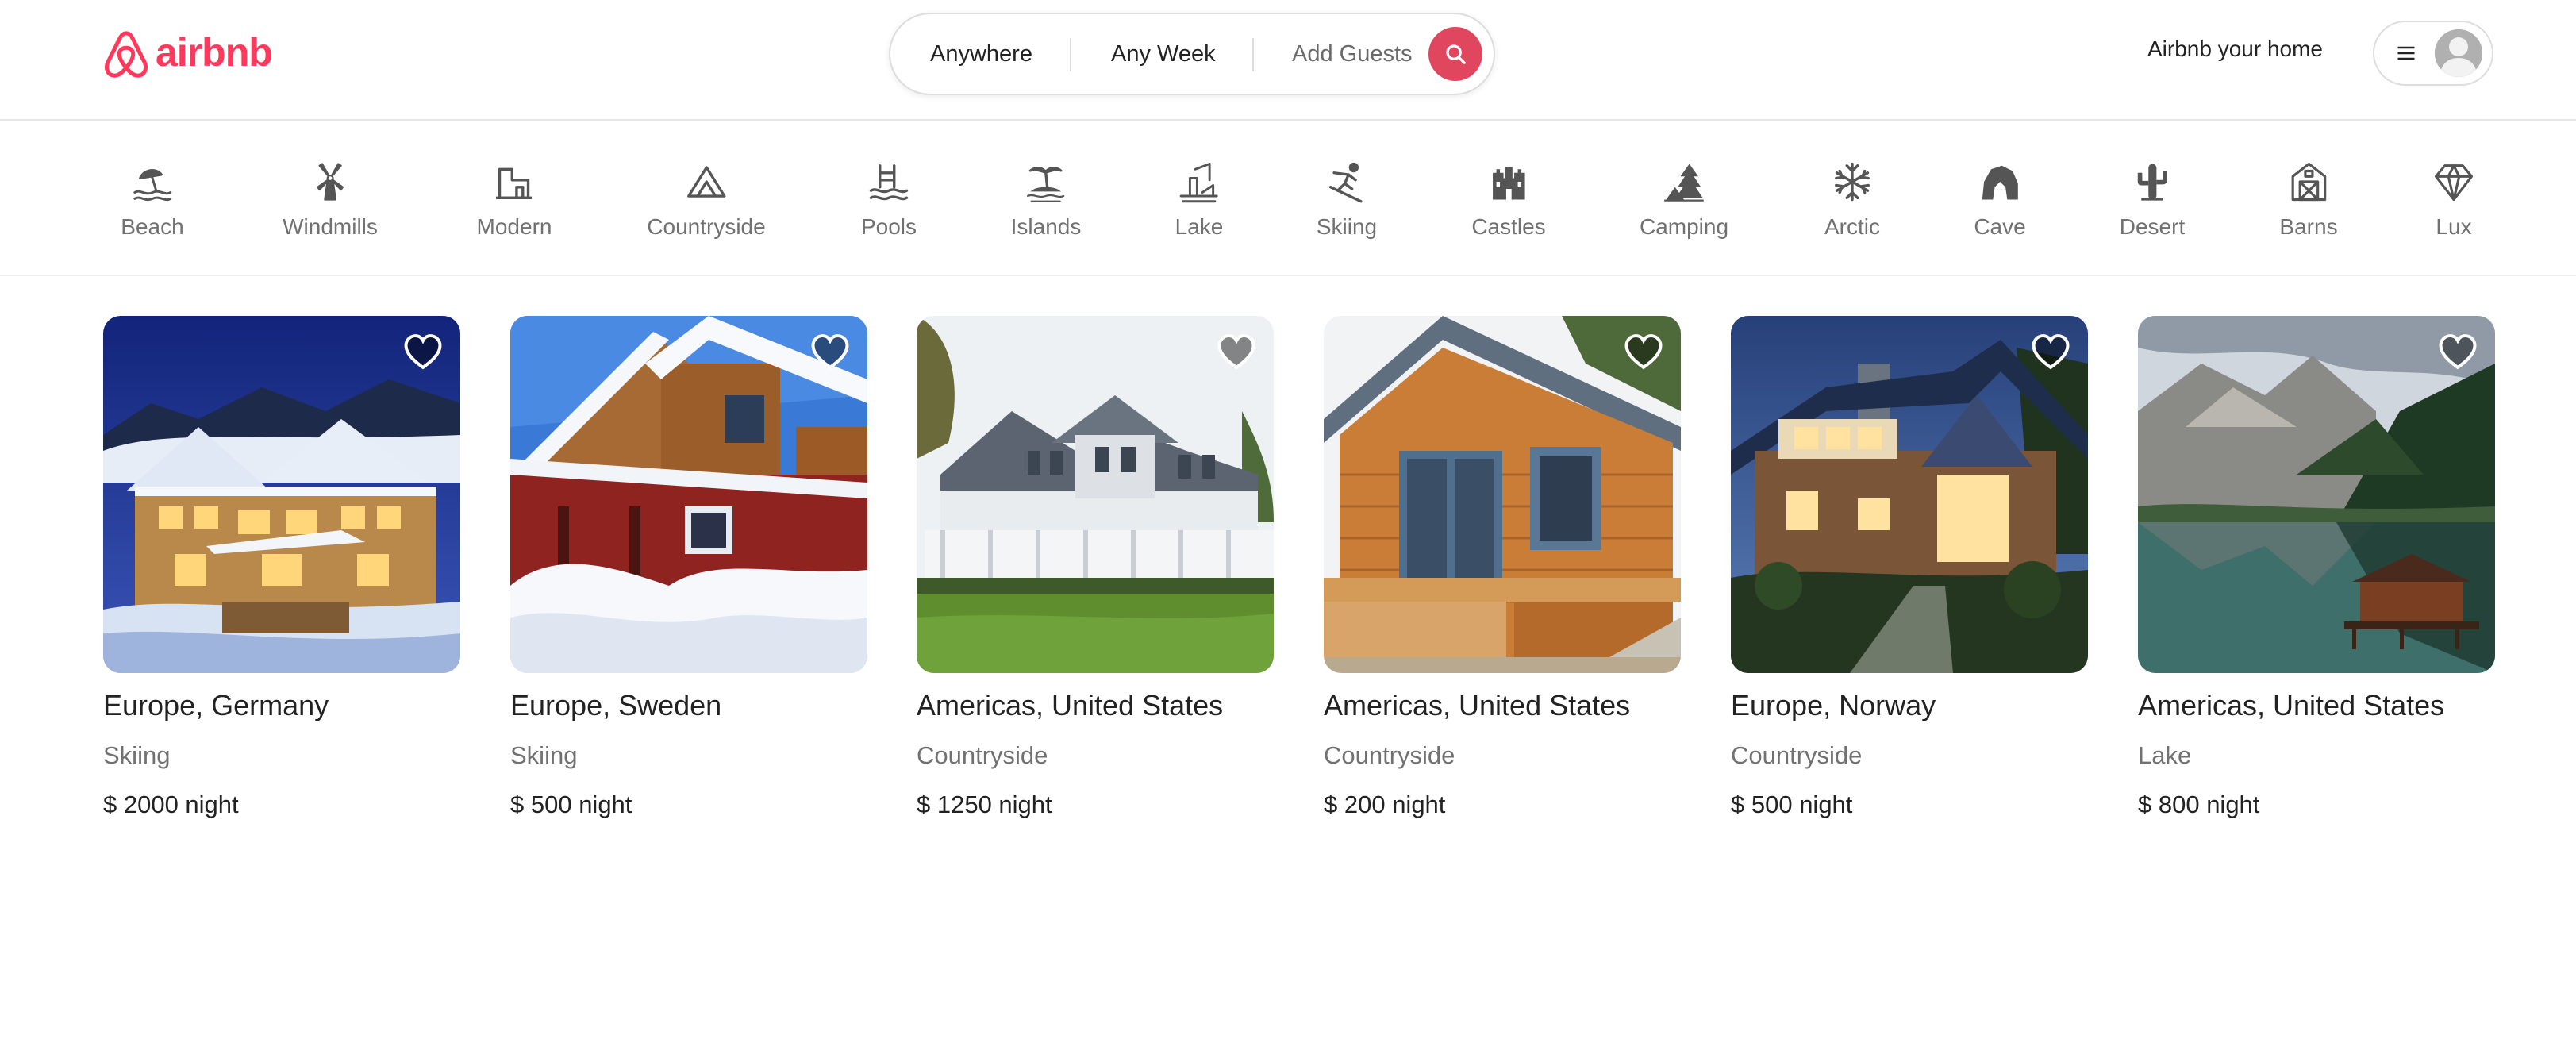 The width and height of the screenshot is (2576, 1062). I want to click on category-arctic: Arctic, so click(1852, 200).